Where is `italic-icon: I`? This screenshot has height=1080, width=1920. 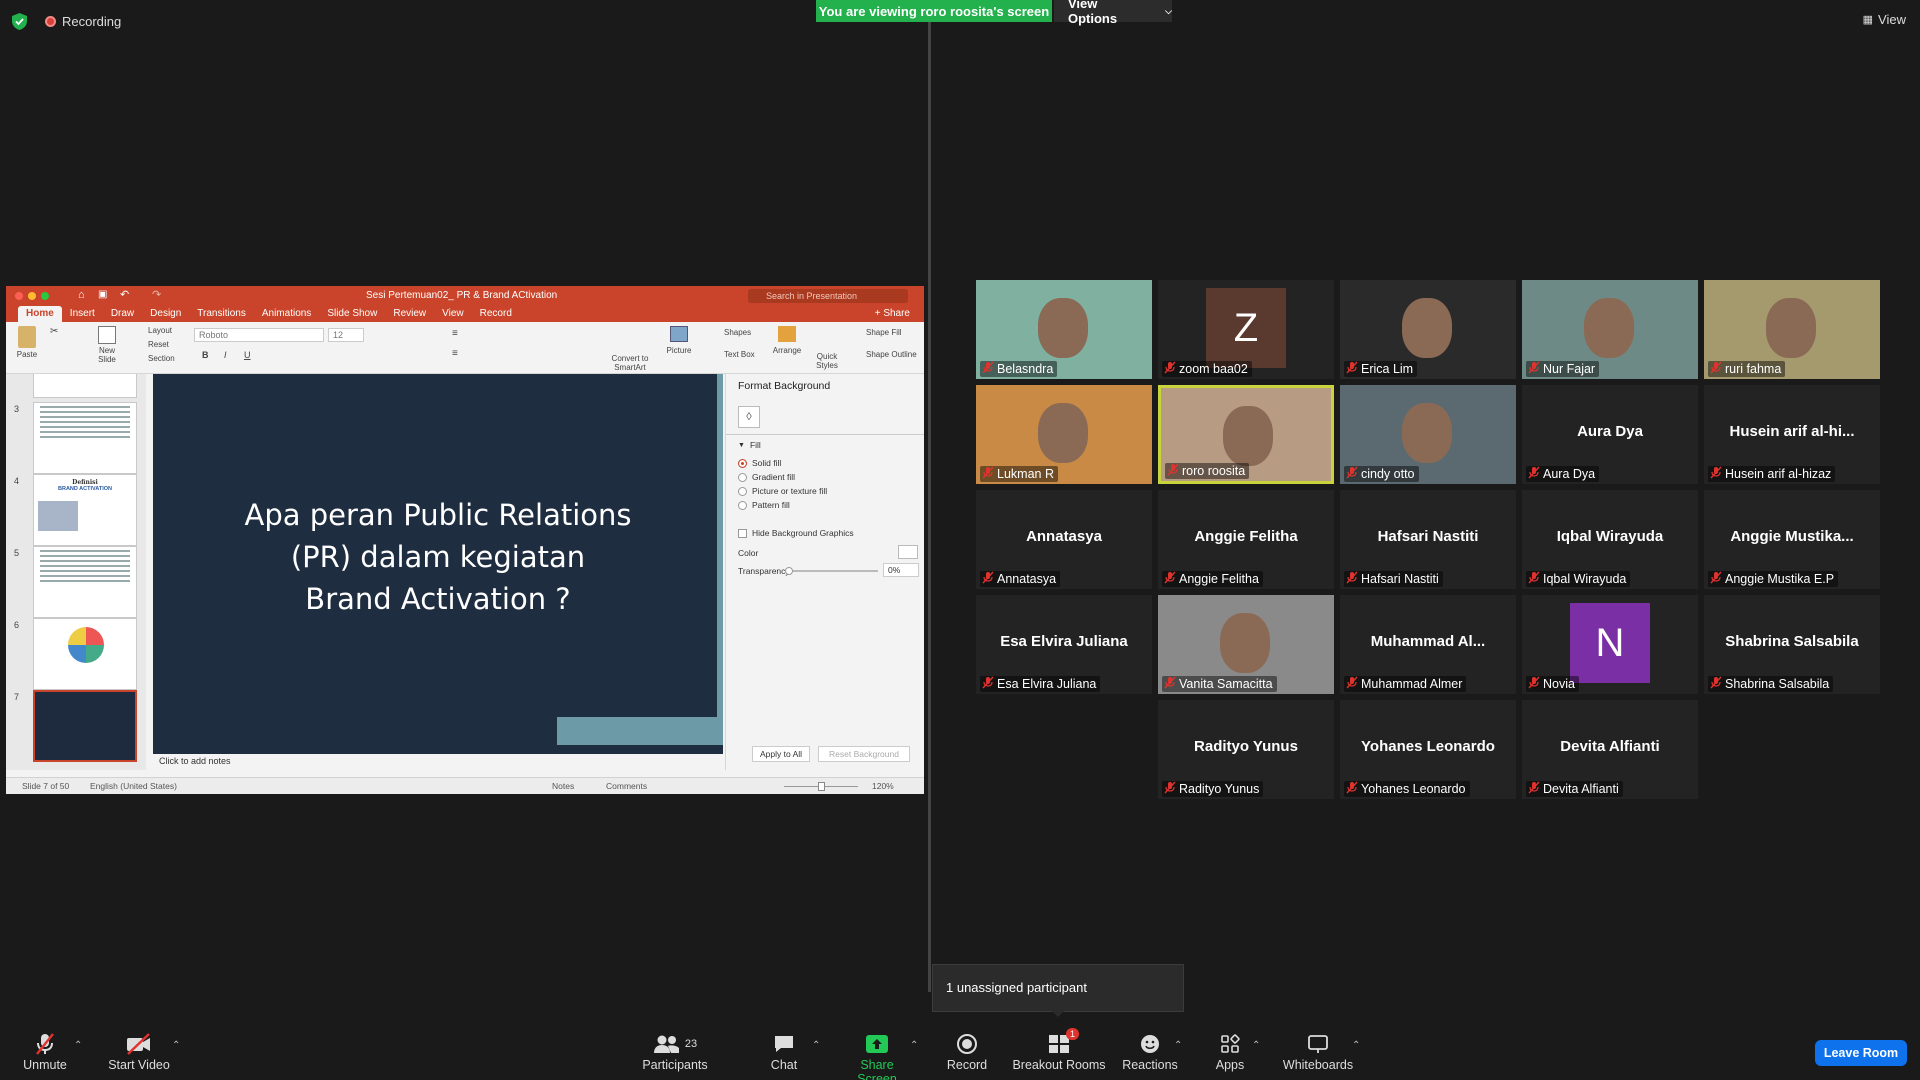
italic-icon: I is located at coordinates (225, 355).